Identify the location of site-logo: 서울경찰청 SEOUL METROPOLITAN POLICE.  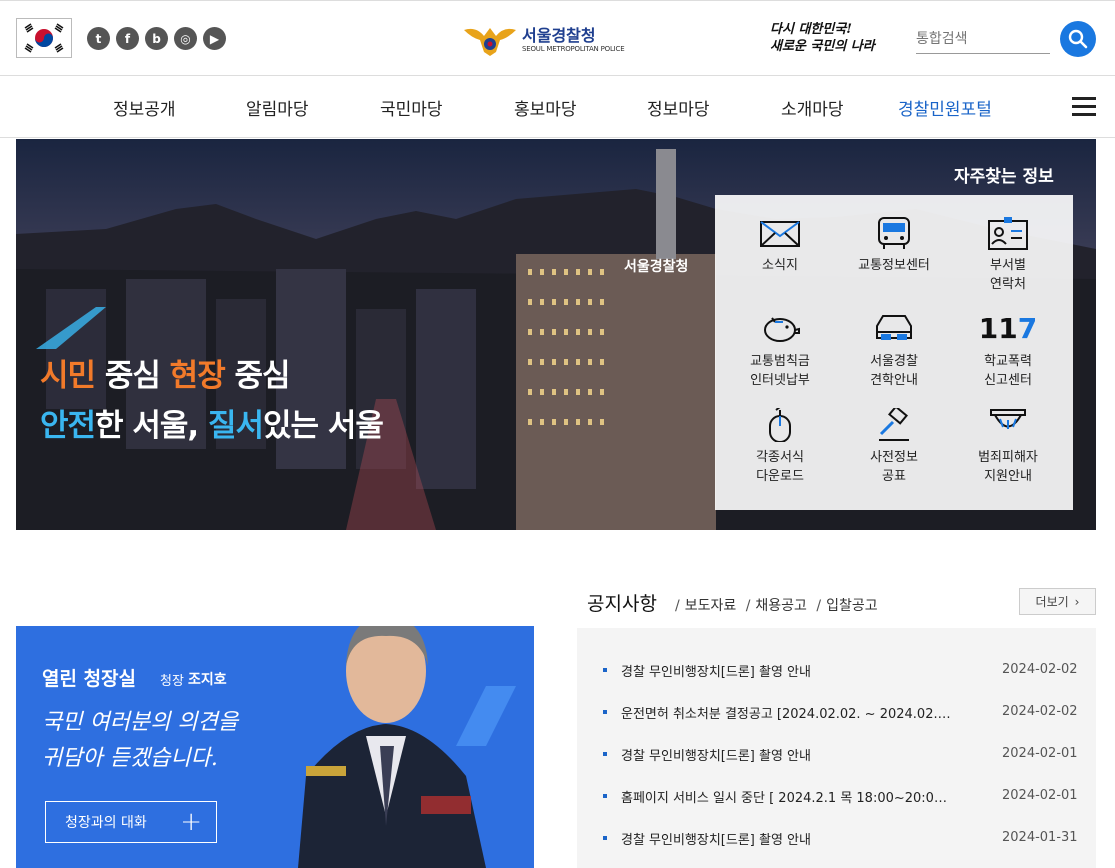
(543, 40).